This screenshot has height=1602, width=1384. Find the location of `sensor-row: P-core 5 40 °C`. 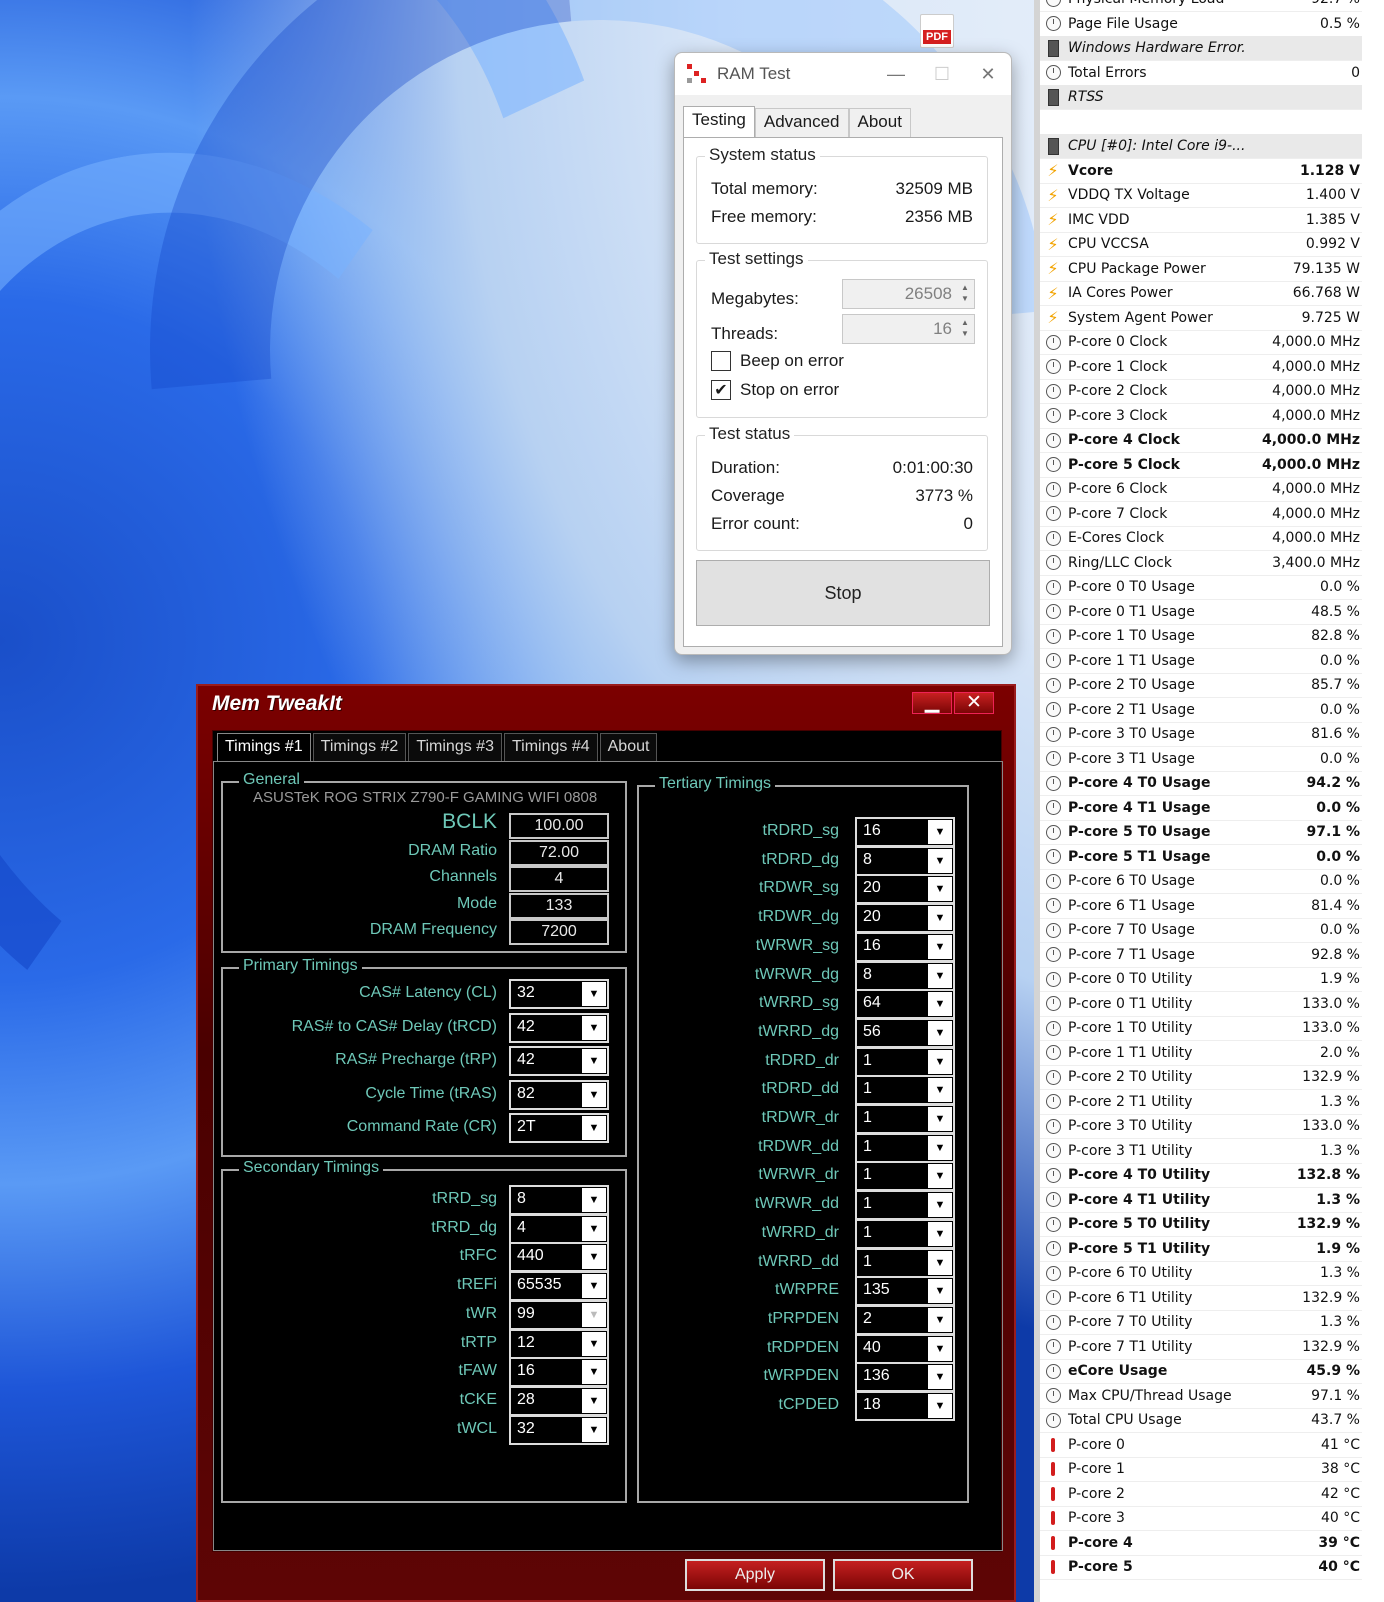

sensor-row: P-core 5 40 °C is located at coordinates (1201, 1567).